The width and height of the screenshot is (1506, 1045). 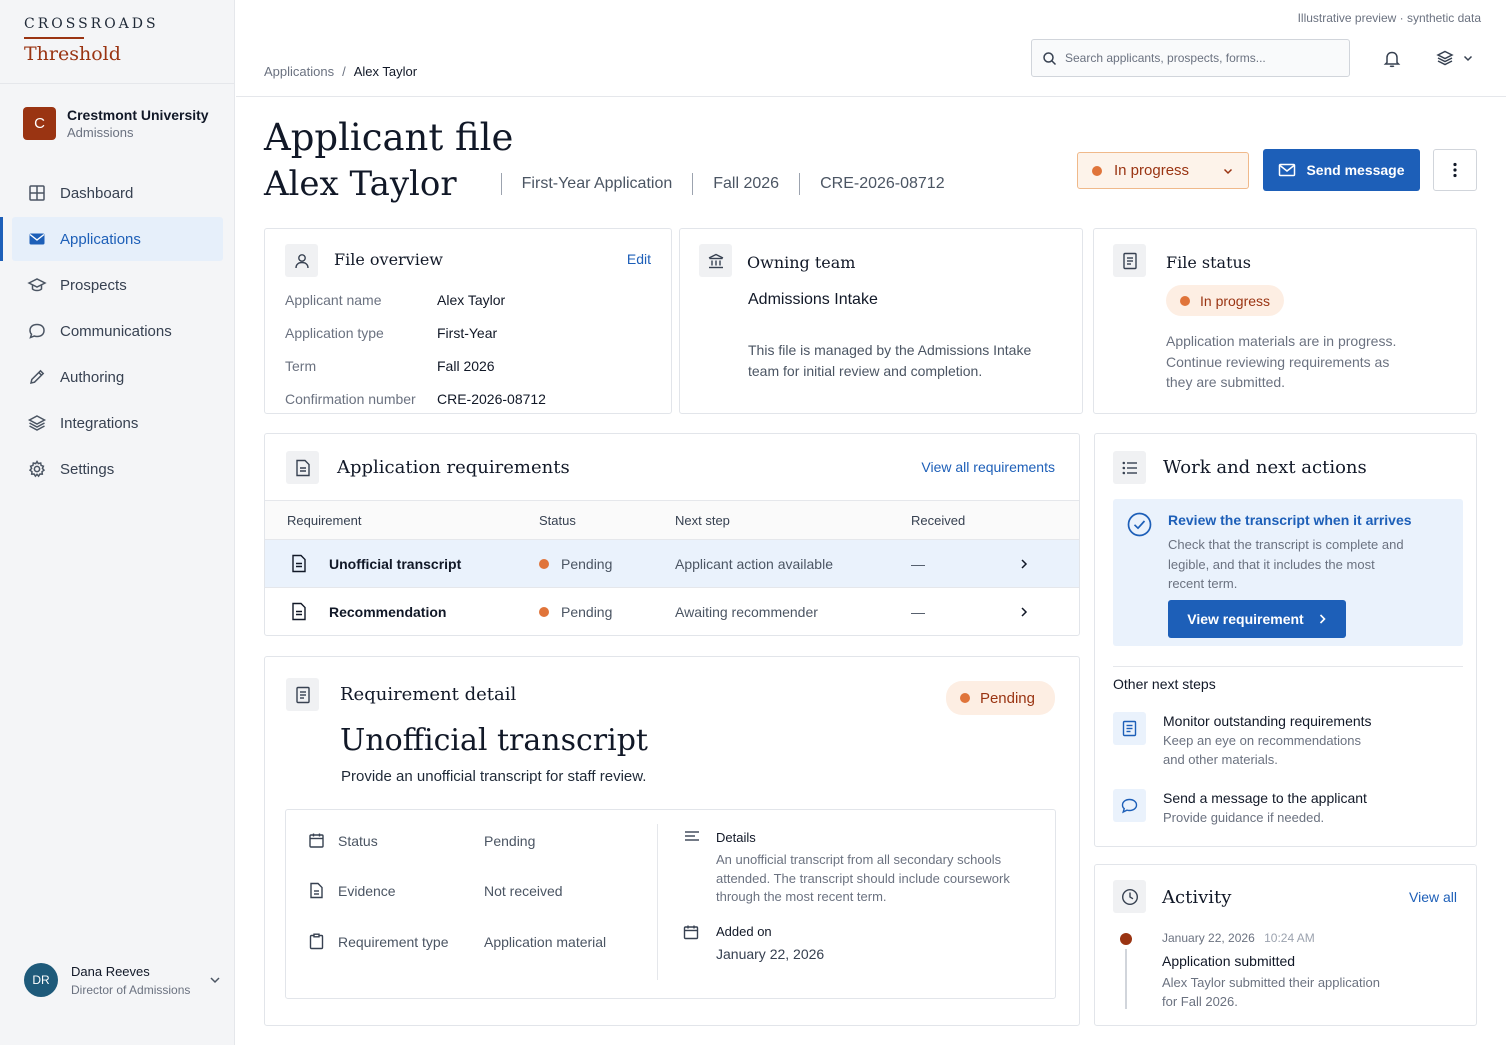 What do you see at coordinates (1392, 58) in the screenshot?
I see `bell-icon` at bounding box center [1392, 58].